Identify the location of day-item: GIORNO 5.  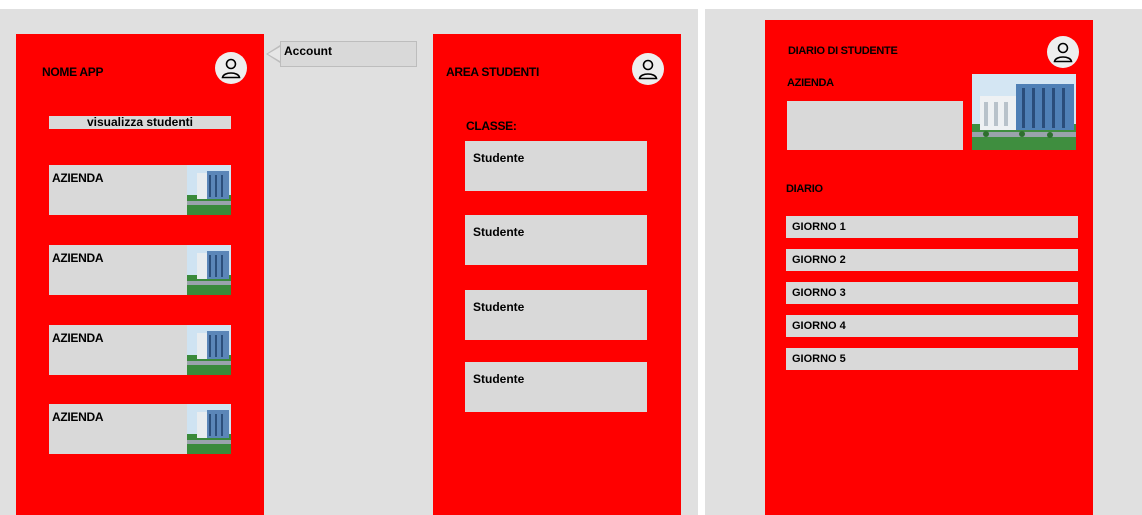
(932, 359).